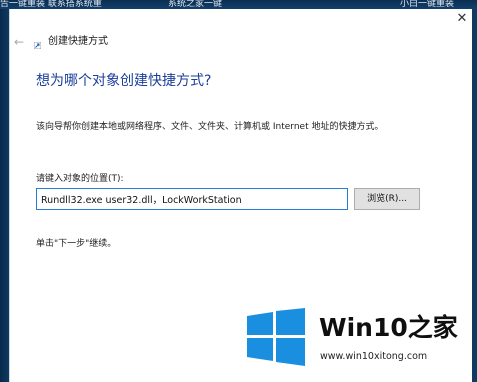  What do you see at coordinates (474, 195) in the screenshot?
I see `desktop-background-right` at bounding box center [474, 195].